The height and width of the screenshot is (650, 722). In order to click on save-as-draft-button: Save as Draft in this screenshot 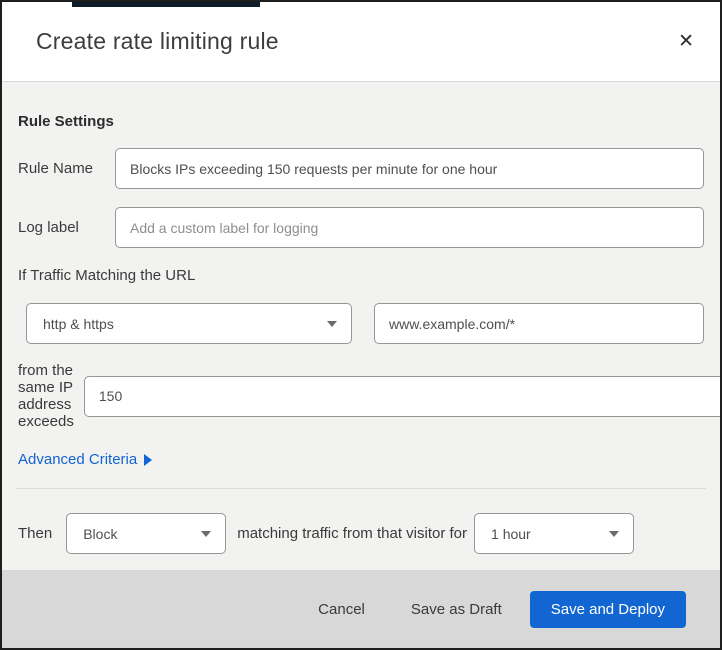, I will do `click(456, 609)`.